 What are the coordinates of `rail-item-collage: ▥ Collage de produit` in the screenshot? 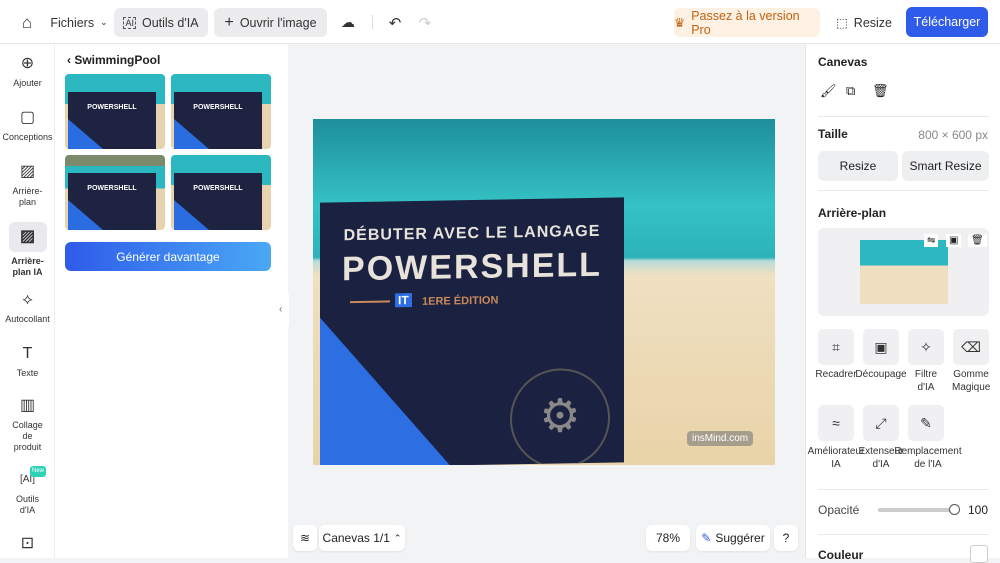 It's located at (27, 424).